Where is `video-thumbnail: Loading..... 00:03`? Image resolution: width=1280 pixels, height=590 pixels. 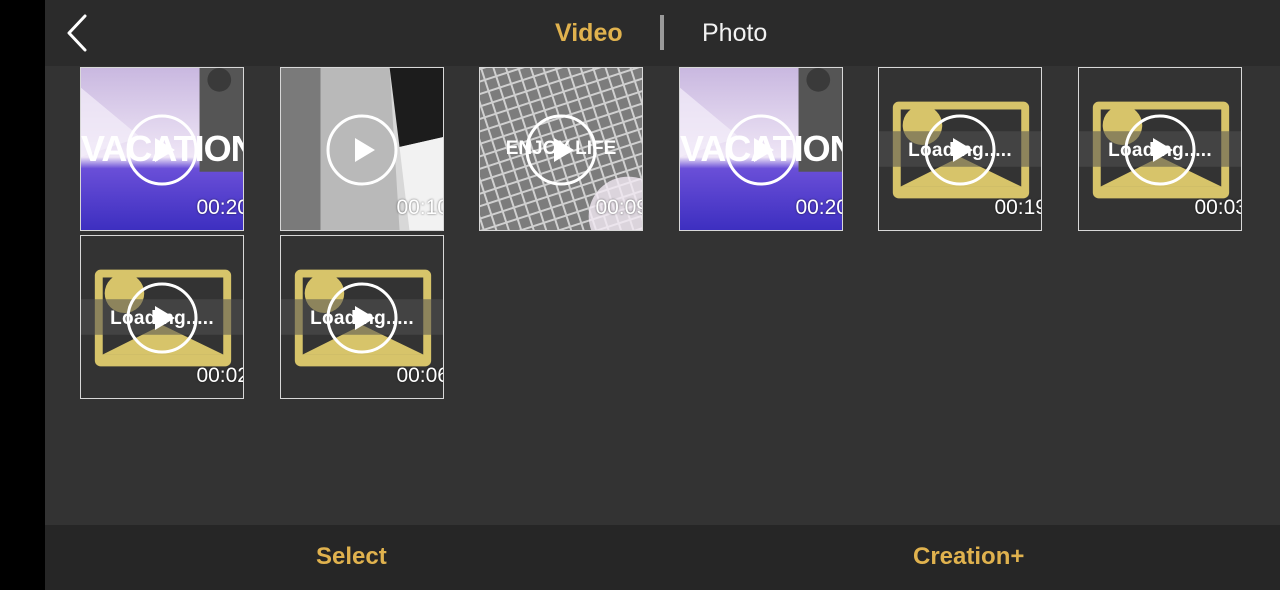 video-thumbnail: Loading..... 00:03 is located at coordinates (1160, 149).